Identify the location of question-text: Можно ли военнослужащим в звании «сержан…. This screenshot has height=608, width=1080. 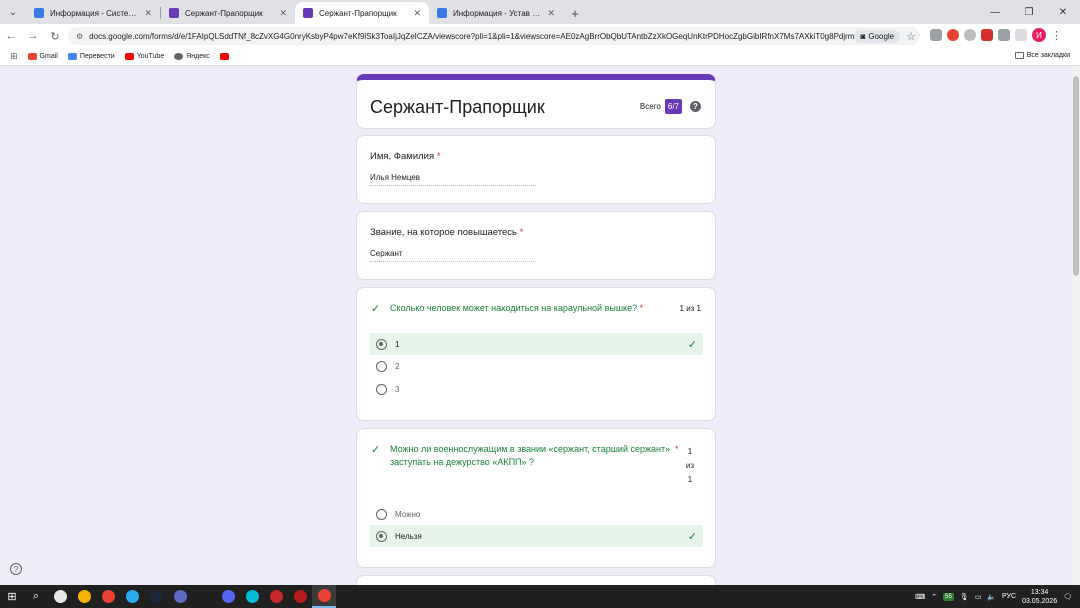
(530, 455).